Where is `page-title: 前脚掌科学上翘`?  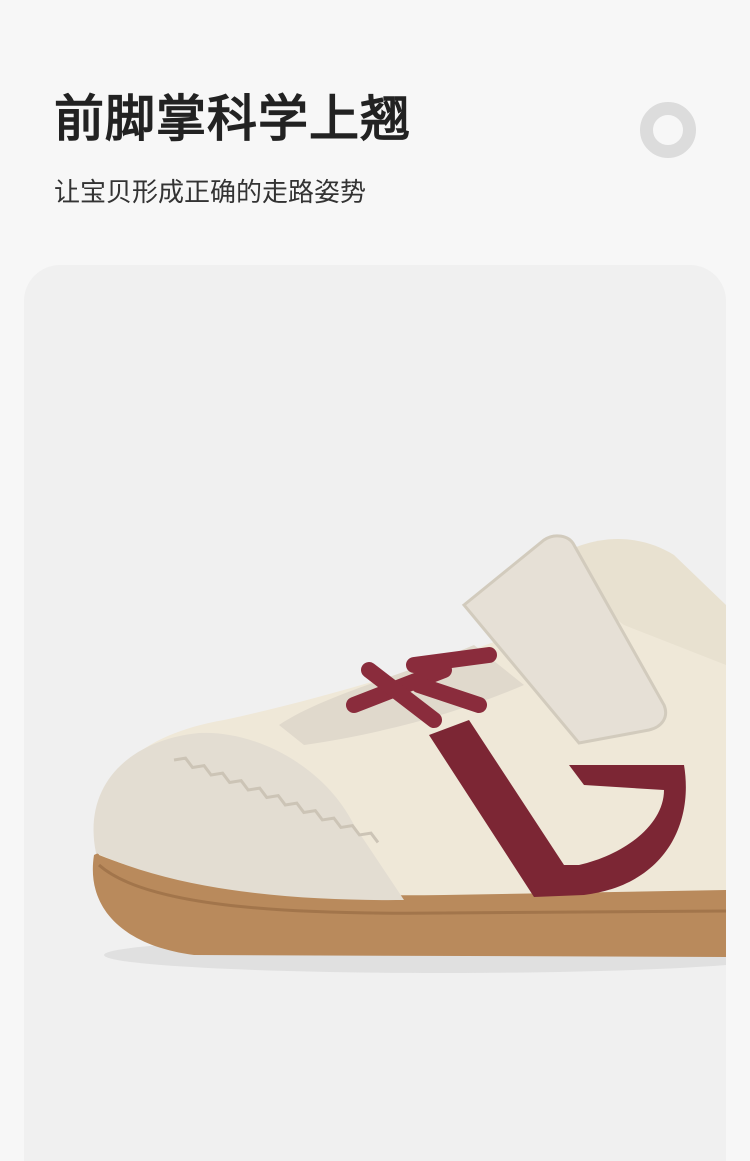
page-title: 前脚掌科学上翘 is located at coordinates (232, 119).